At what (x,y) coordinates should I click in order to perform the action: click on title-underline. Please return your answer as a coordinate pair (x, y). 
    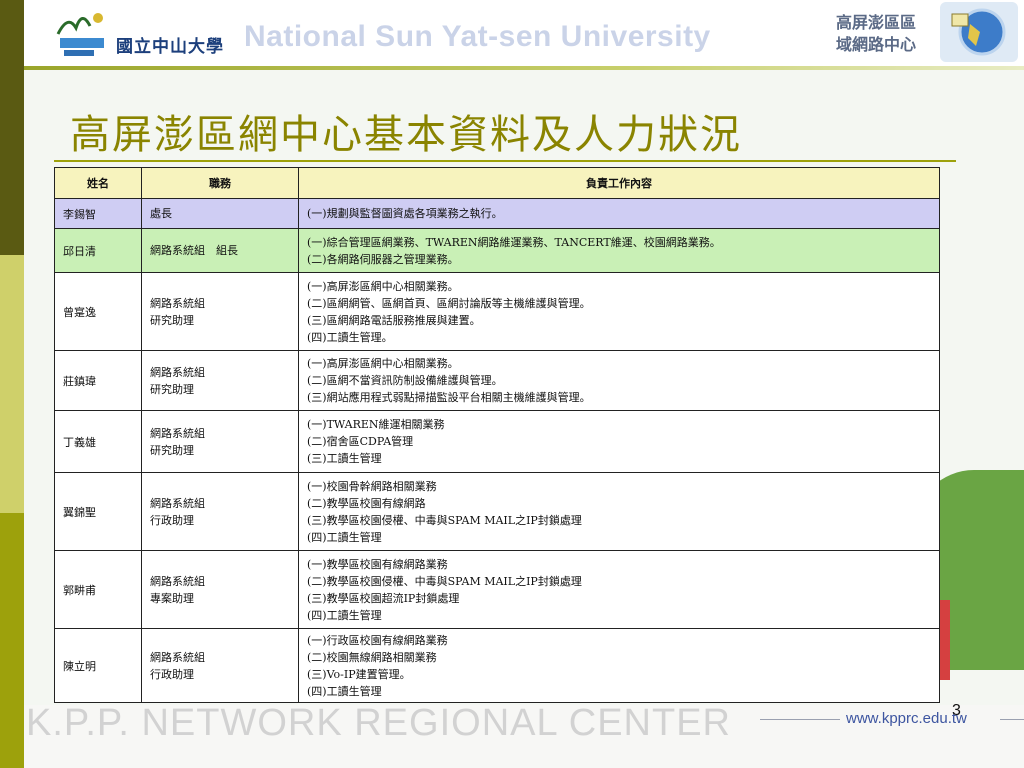
    Looking at the image, I should click on (505, 161).